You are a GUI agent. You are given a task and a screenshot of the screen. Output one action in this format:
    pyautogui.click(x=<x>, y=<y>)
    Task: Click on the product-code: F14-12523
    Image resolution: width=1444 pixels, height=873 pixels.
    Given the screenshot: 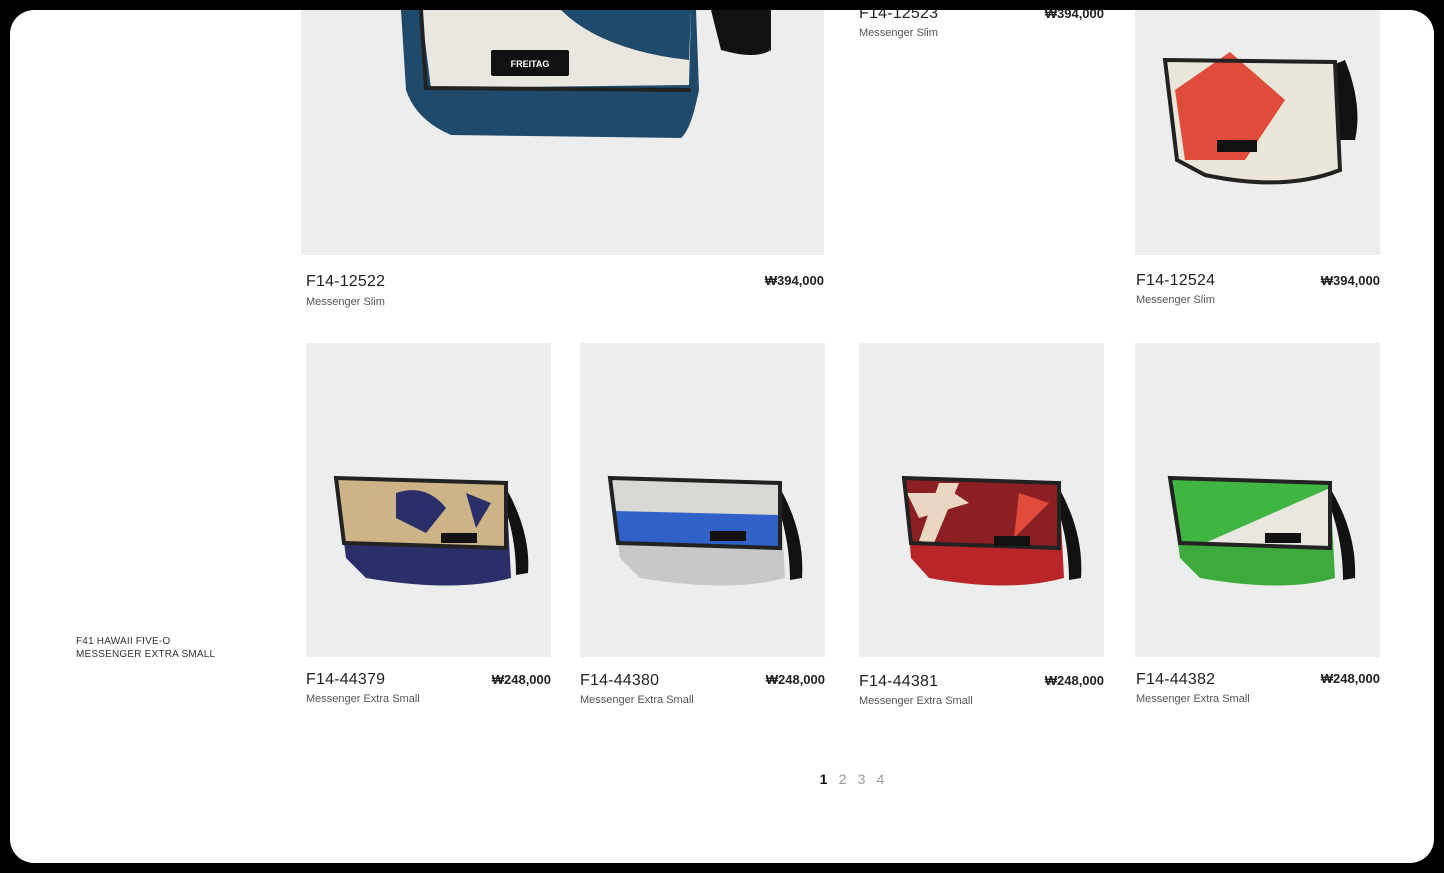 What is the action you would take?
    pyautogui.click(x=898, y=16)
    